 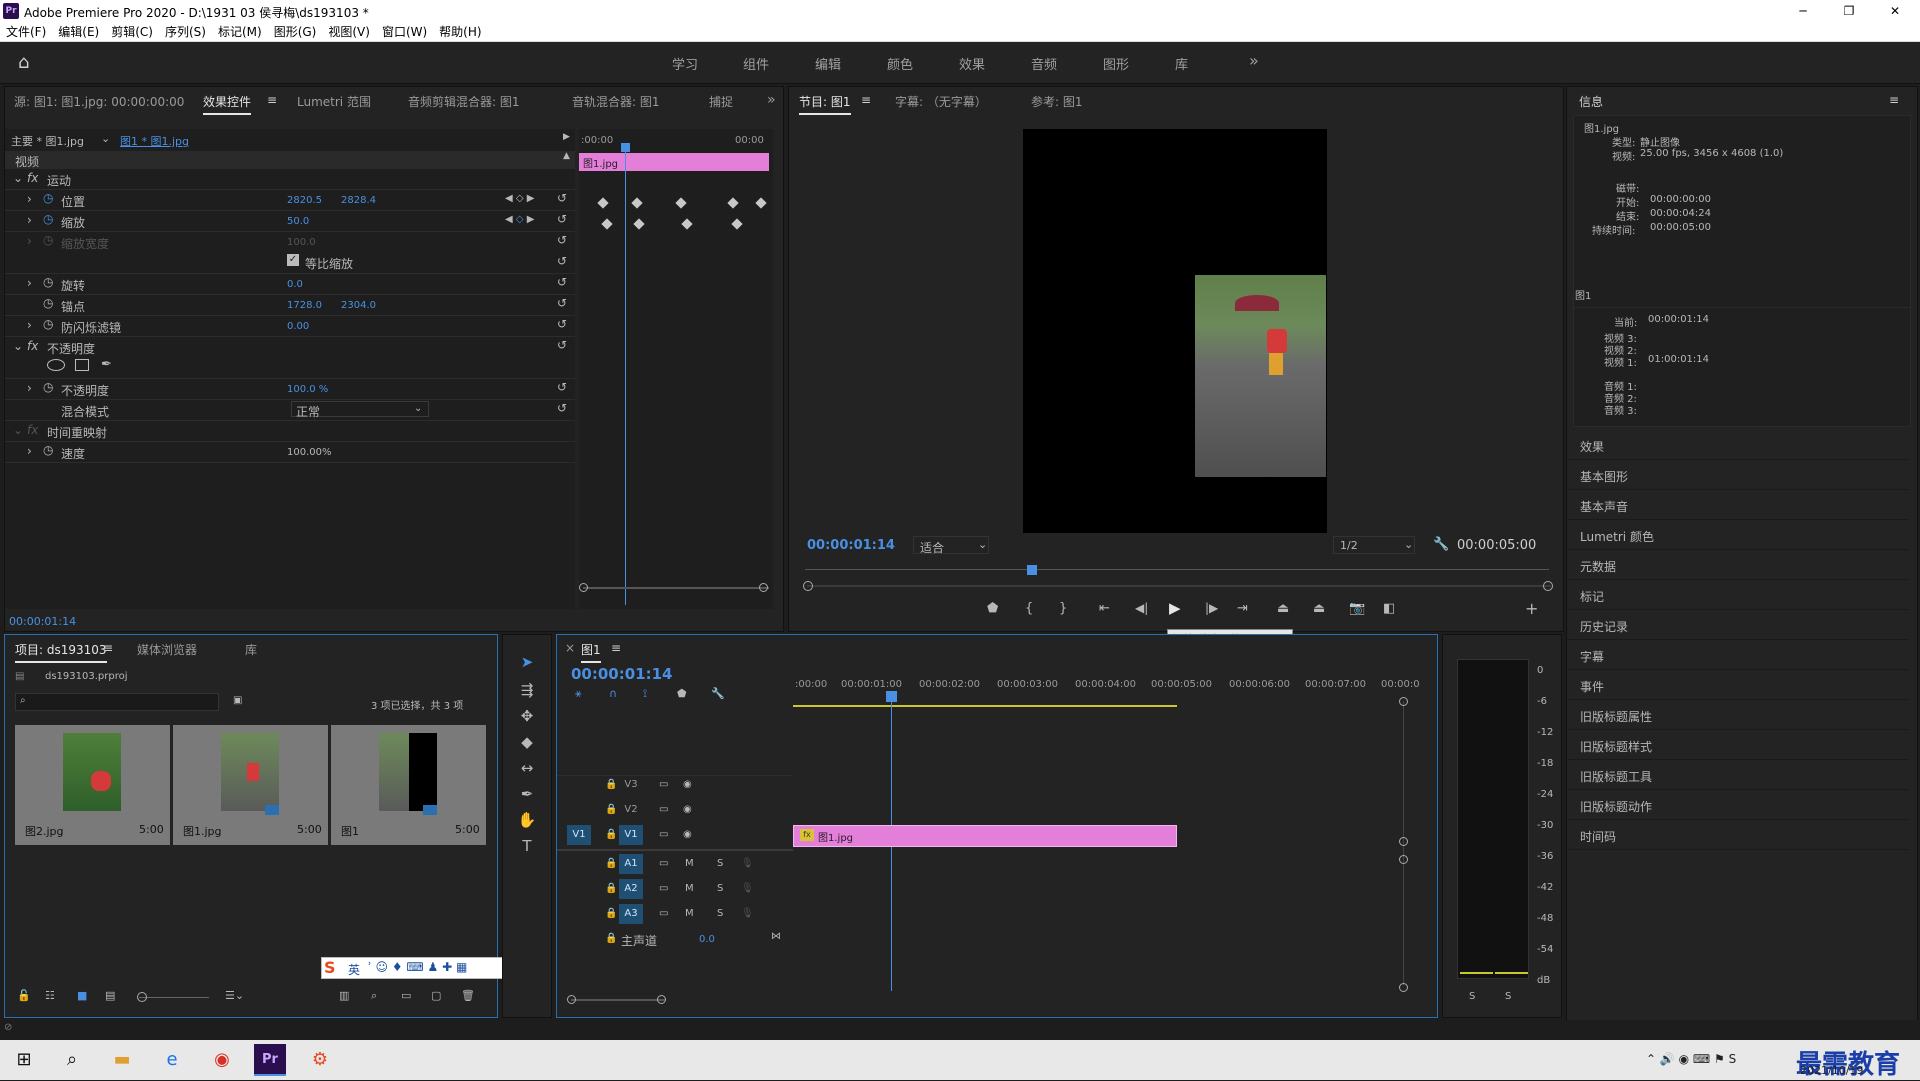 What do you see at coordinates (334, 101) in the screenshot?
I see `tab-lumetri-scopes: Lumetri 范围` at bounding box center [334, 101].